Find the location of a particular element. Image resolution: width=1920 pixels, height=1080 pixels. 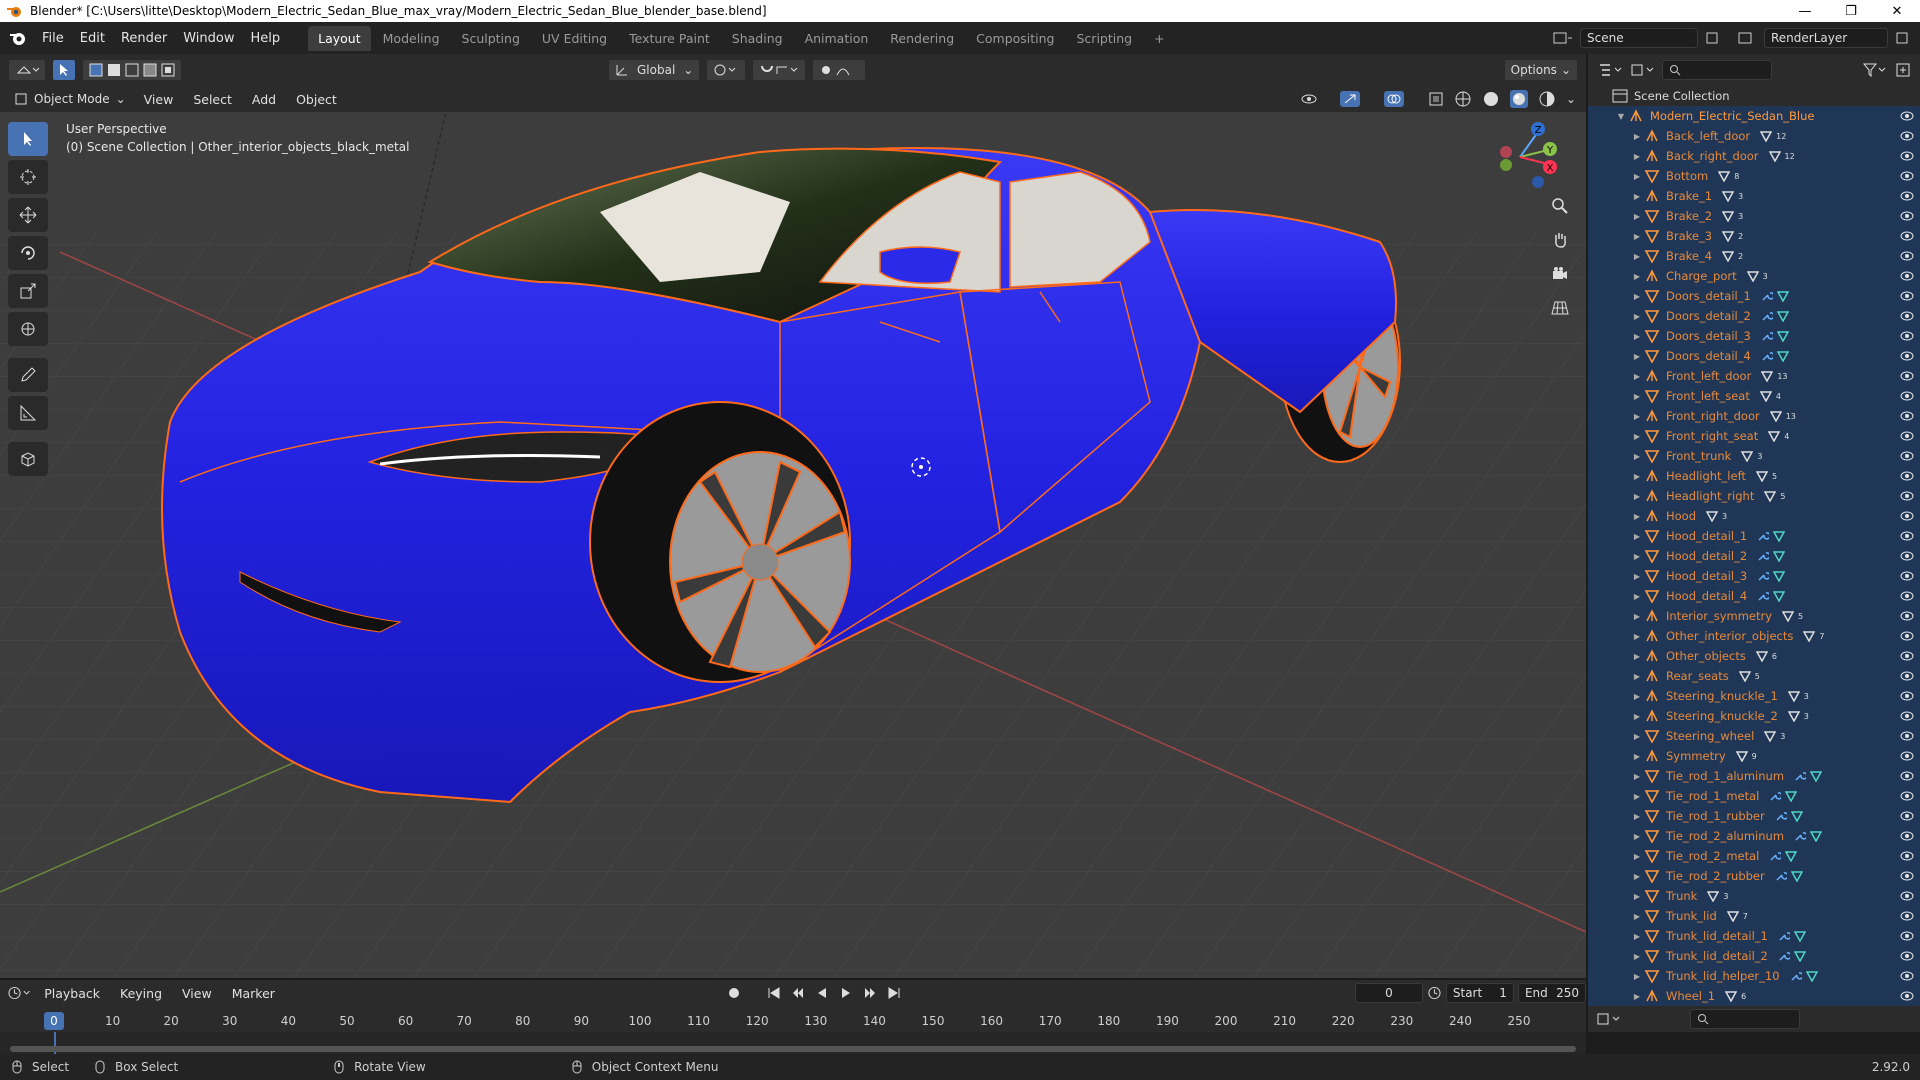

outliner-item: ▶ Tie_rod_2_aluminum is located at coordinates (1754, 836).